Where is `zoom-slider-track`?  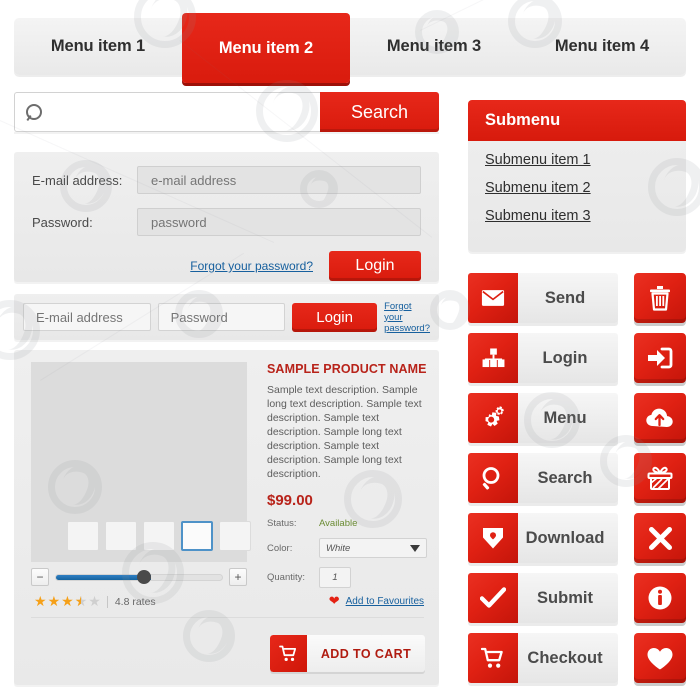
zoom-slider-track is located at coordinates (139, 577).